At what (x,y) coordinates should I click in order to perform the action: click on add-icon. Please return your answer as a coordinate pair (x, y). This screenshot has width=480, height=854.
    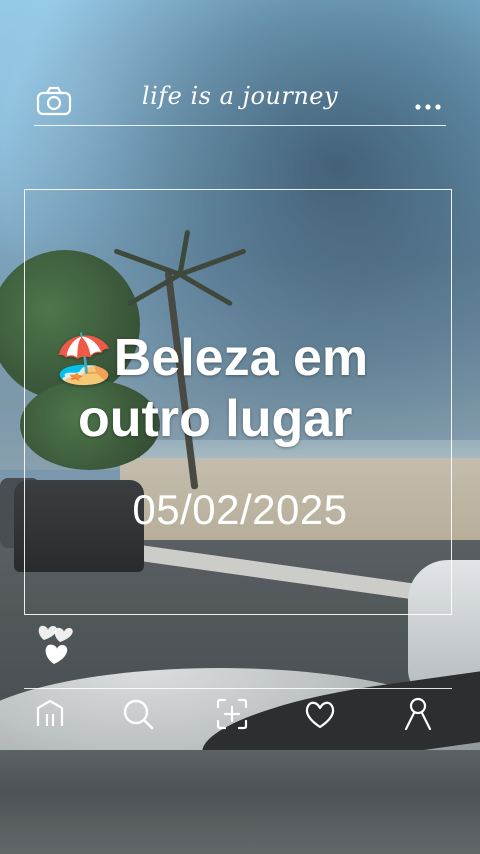
    Looking at the image, I should click on (232, 714).